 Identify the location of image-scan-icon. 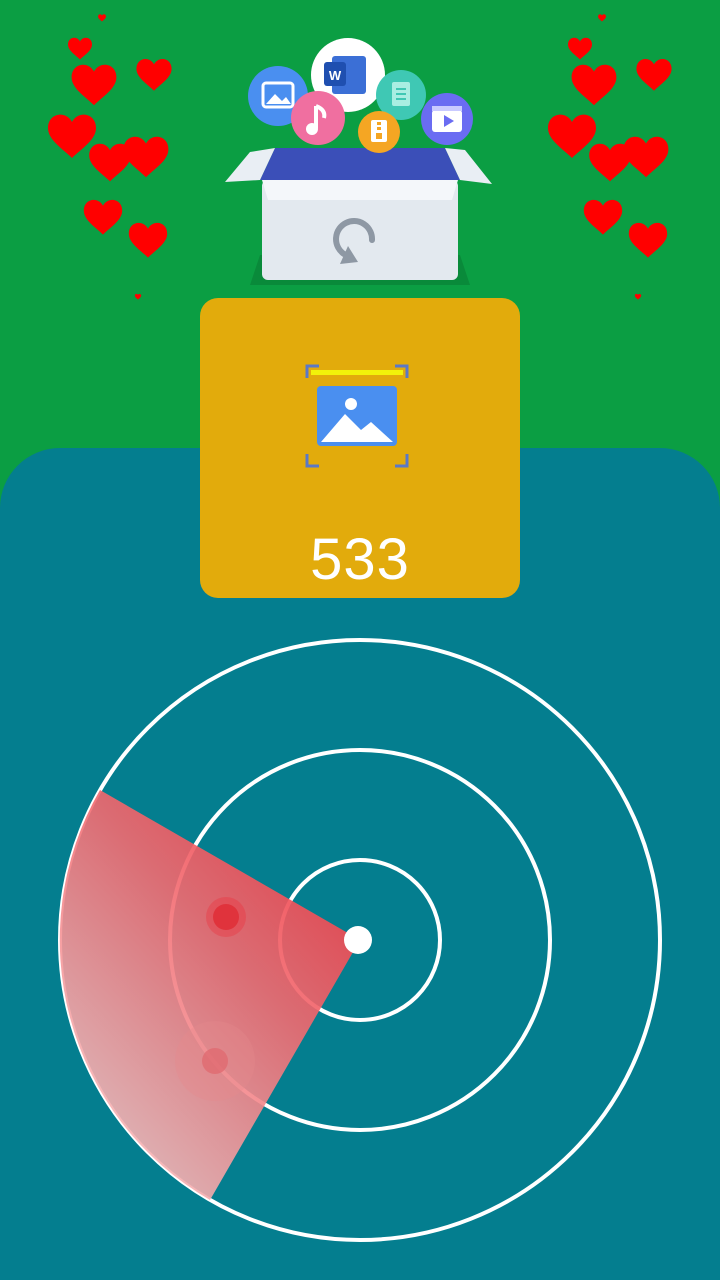
(357, 416).